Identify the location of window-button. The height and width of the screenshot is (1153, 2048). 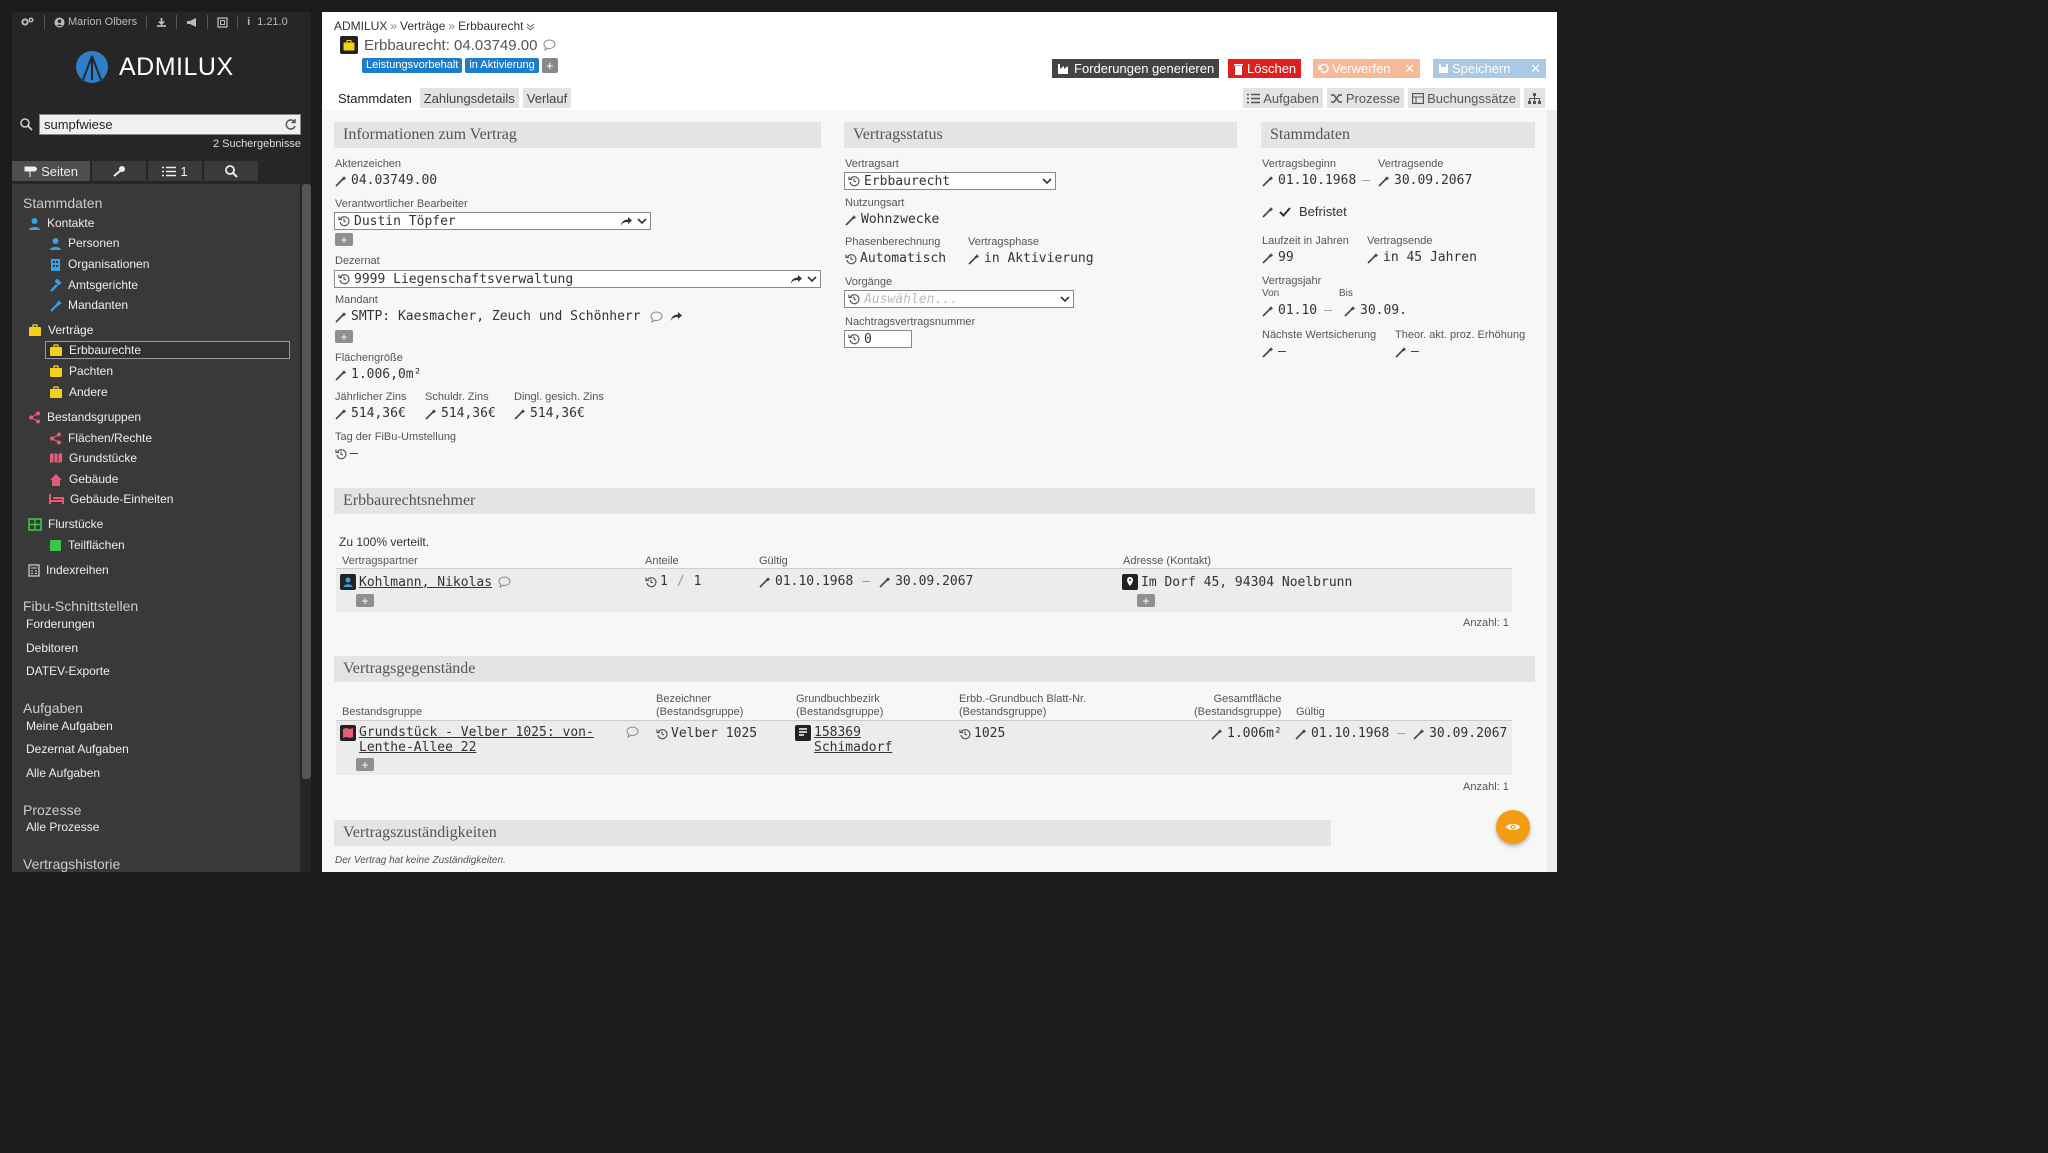
(223, 22).